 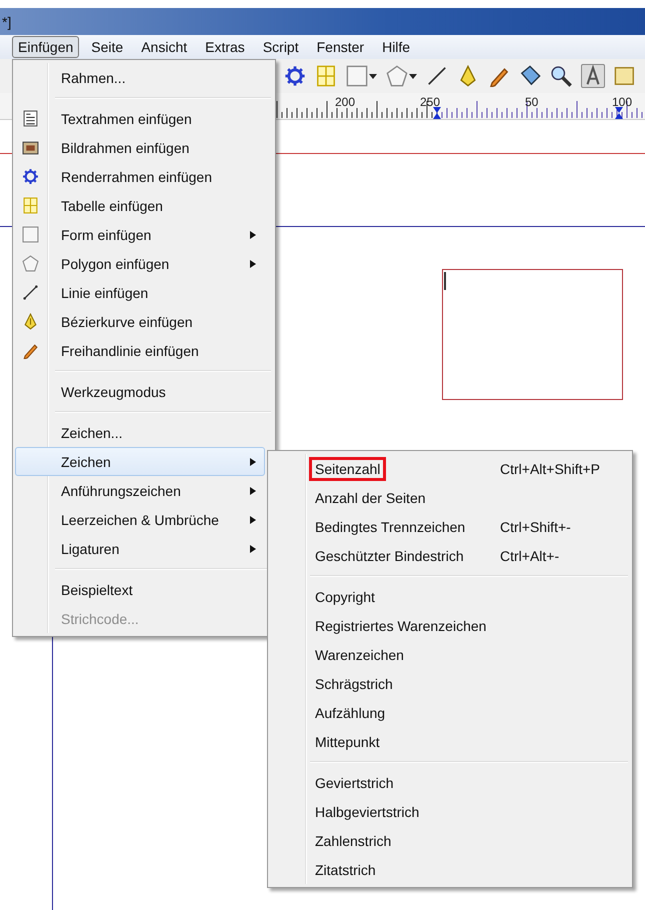 What do you see at coordinates (164, 47) in the screenshot?
I see `menu-bar-item: Ansicht` at bounding box center [164, 47].